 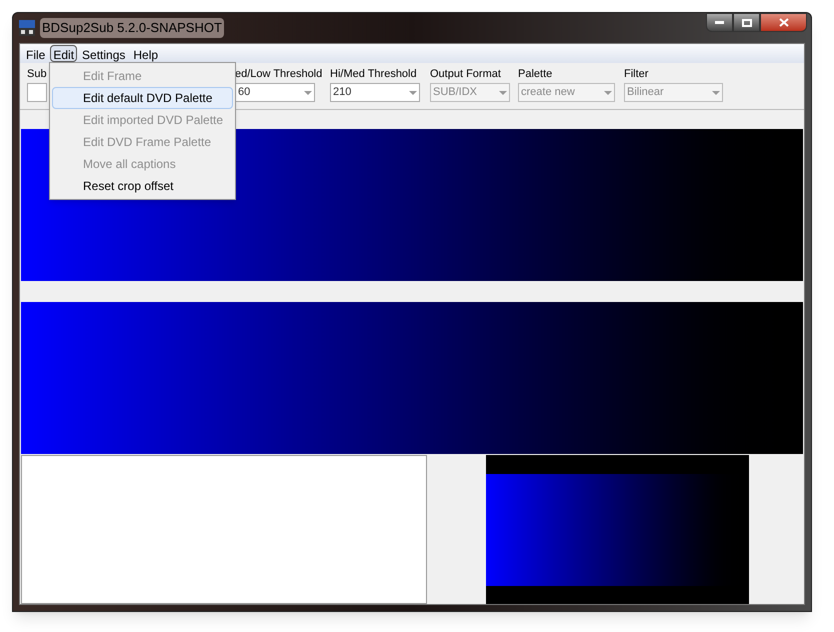 I want to click on menu-entry: Reset crop offset, so click(x=142, y=186).